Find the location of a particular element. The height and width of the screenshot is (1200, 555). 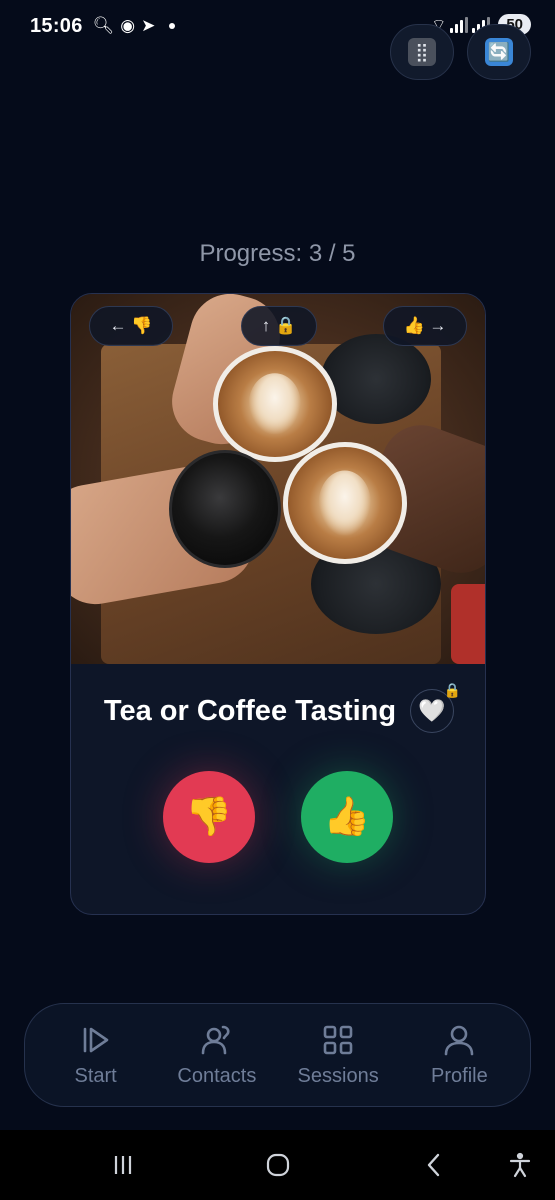

search-notification-icon: 🔍︎ is located at coordinates (103, 25).